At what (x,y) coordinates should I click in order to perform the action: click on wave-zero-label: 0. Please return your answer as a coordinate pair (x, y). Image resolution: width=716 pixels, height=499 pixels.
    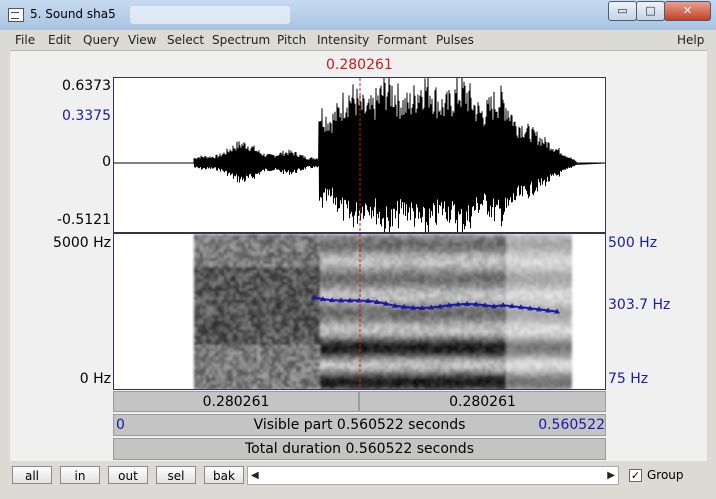
    Looking at the image, I should click on (106, 162).